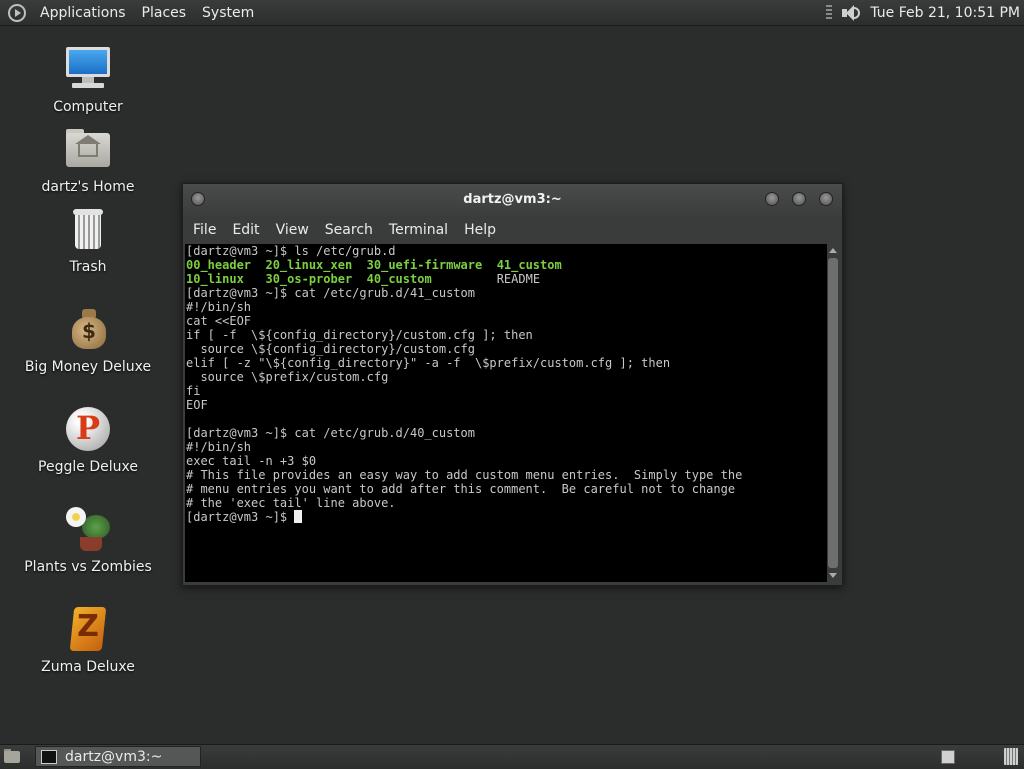 This screenshot has height=769, width=1024. I want to click on desktop-icon-home: dartz's Home, so click(88, 160).